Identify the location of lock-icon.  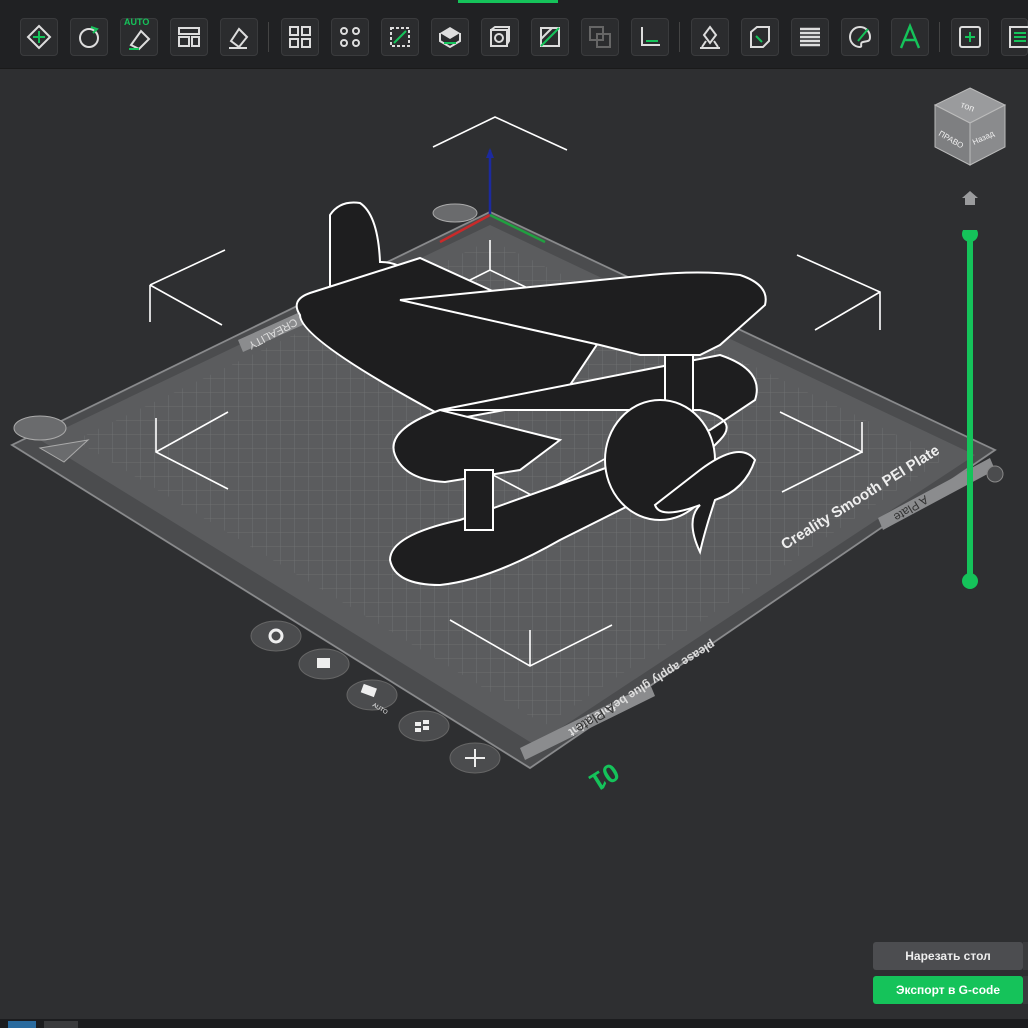
(323, 663).